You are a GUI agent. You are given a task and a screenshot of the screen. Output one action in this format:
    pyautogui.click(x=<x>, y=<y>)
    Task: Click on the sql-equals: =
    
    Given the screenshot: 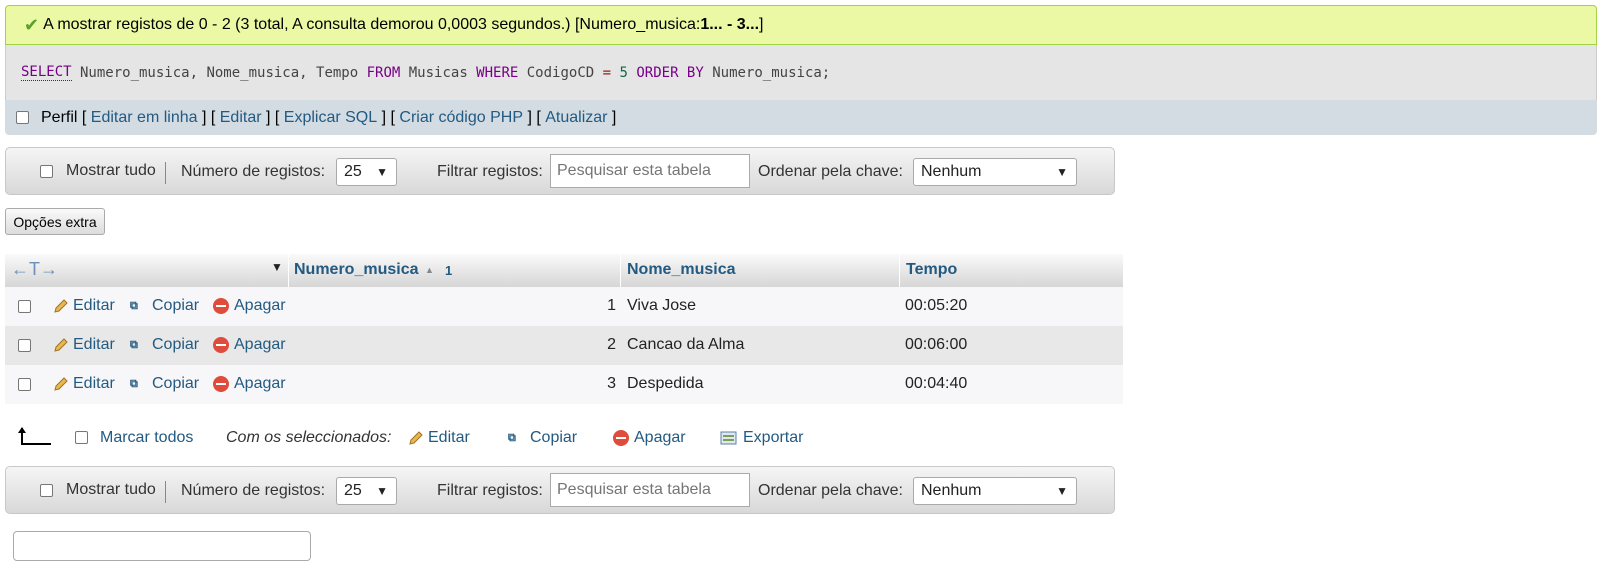 What is the action you would take?
    pyautogui.click(x=607, y=72)
    